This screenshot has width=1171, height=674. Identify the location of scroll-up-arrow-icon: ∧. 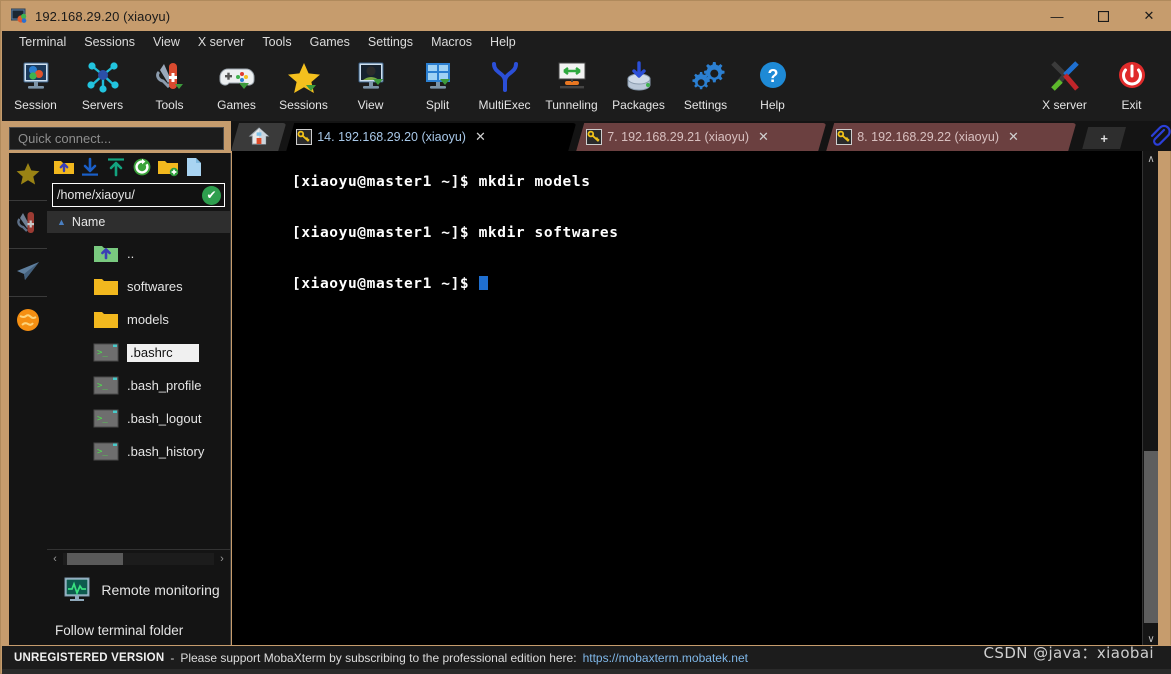
(1151, 159).